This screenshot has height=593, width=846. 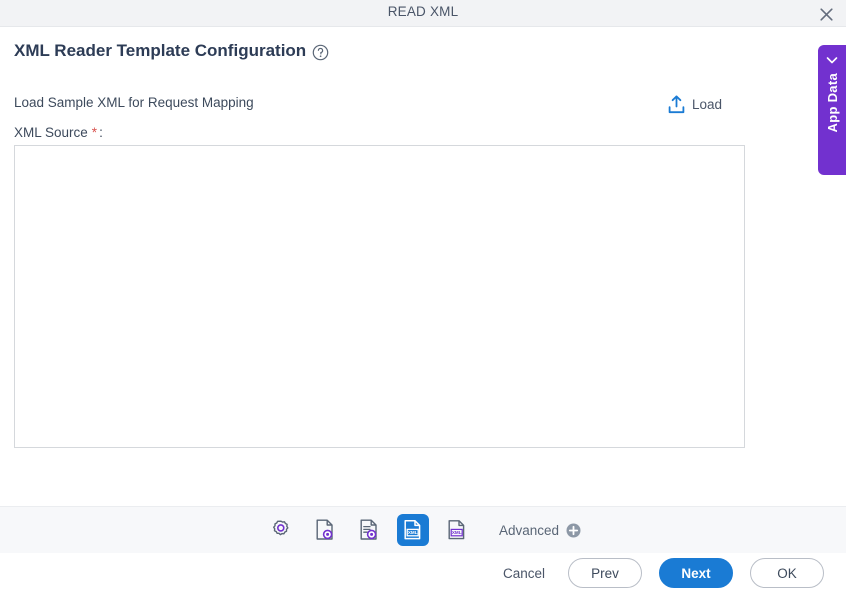 What do you see at coordinates (787, 573) in the screenshot?
I see `ok-button: OK` at bounding box center [787, 573].